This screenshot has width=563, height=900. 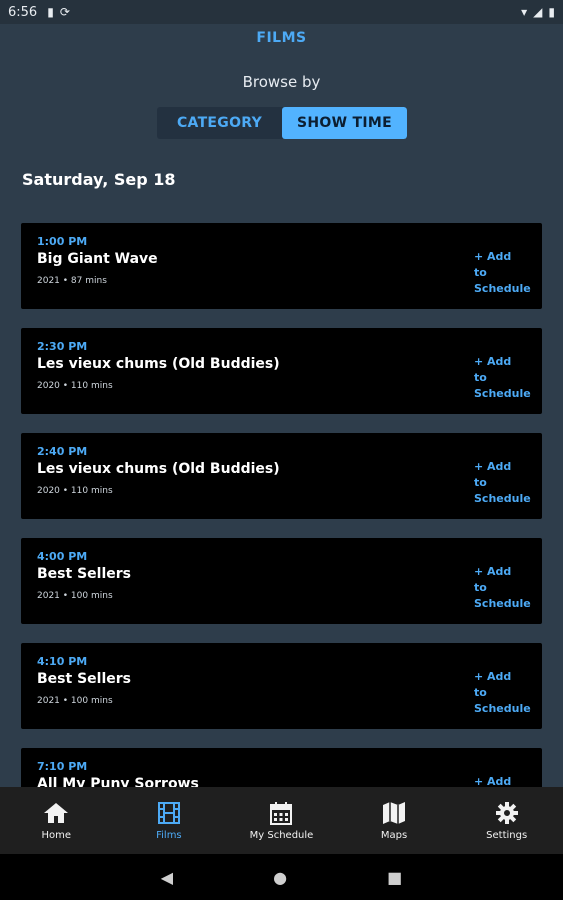 I want to click on bottom-nav: Home Films My Schedule Maps Settings, so click(x=281, y=820).